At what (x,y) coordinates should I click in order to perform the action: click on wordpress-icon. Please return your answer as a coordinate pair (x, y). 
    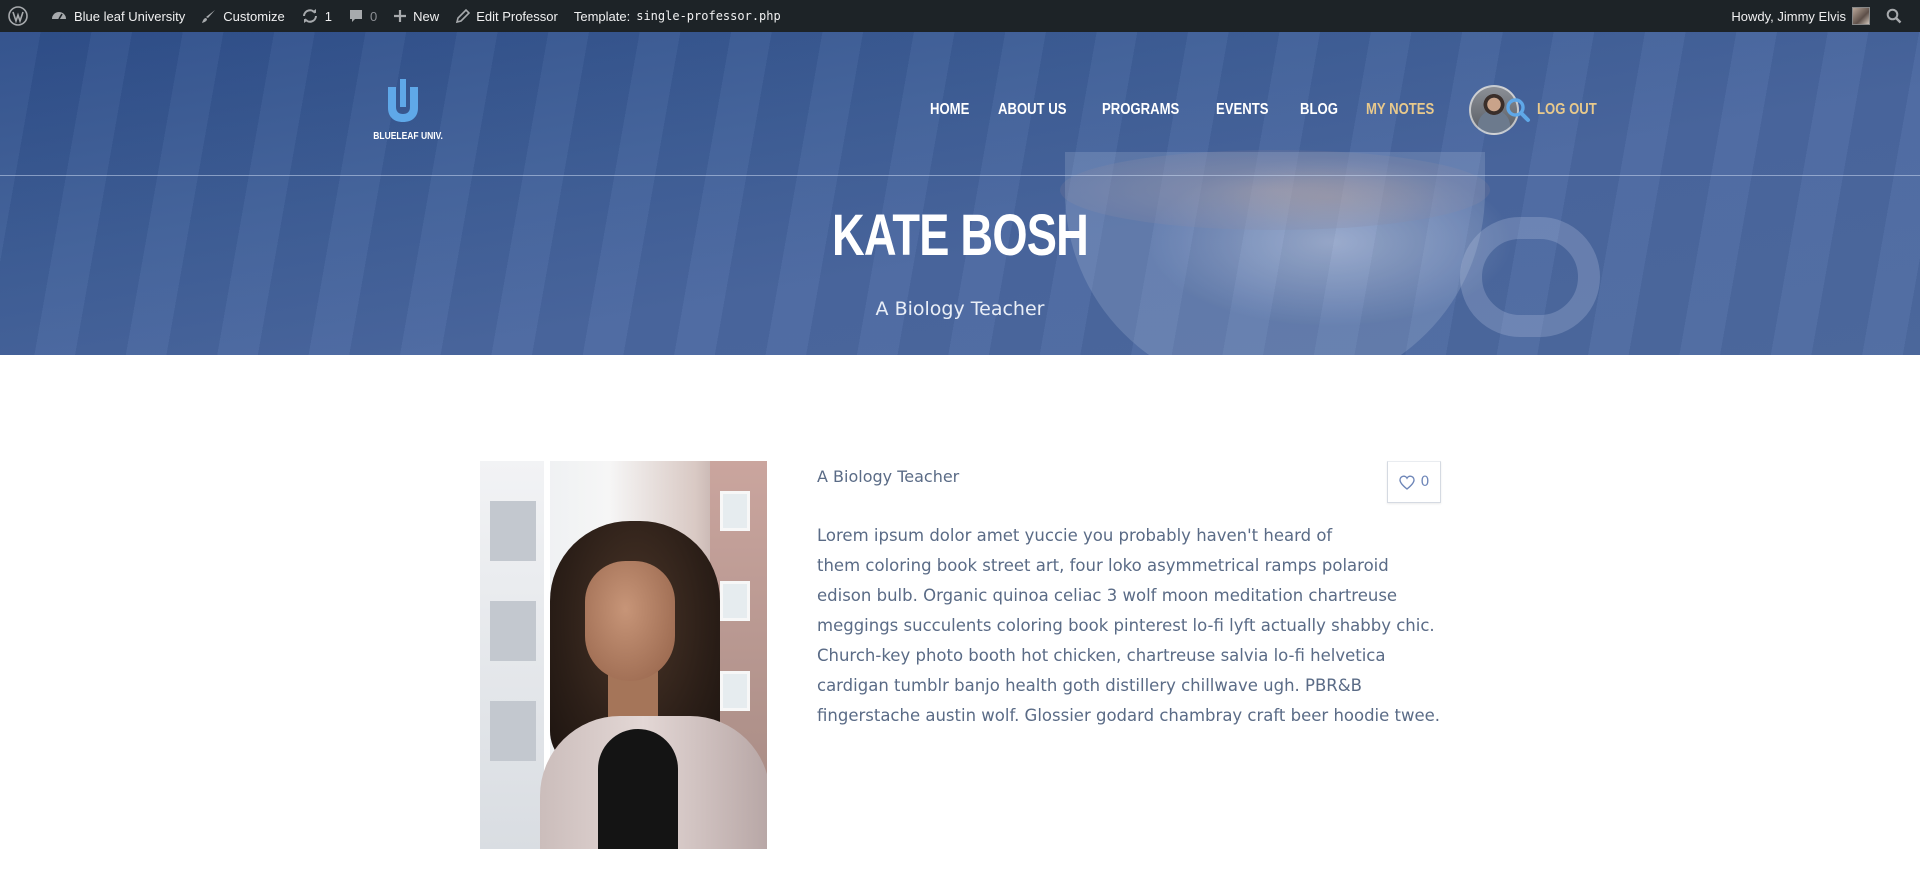
    Looking at the image, I should click on (18, 16).